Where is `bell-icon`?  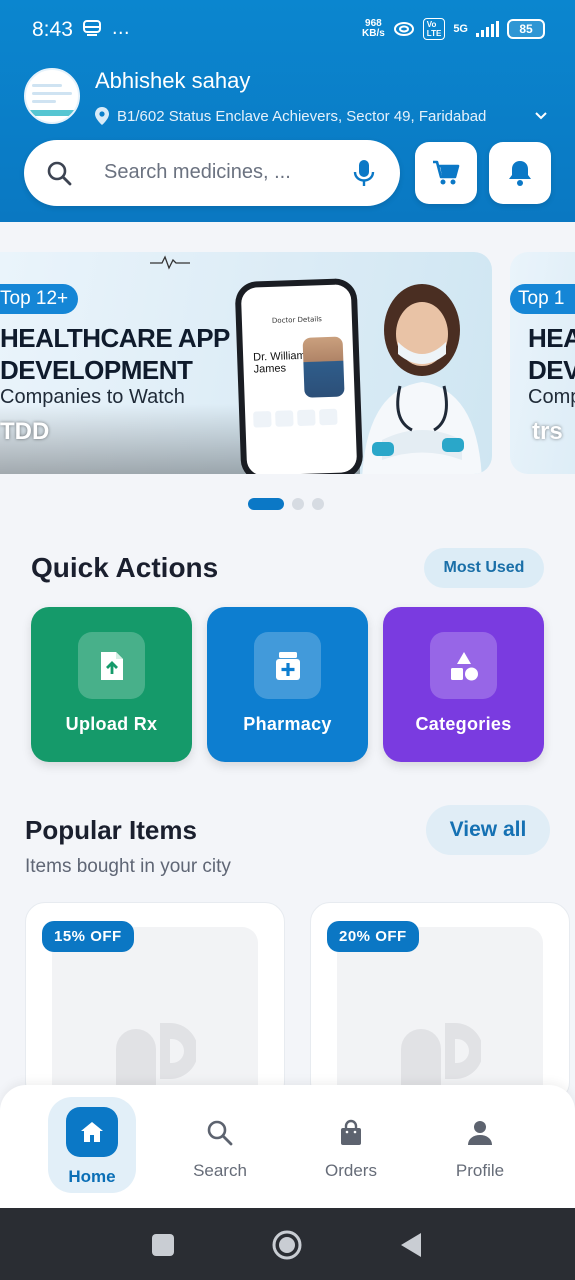
bell-icon is located at coordinates (520, 173).